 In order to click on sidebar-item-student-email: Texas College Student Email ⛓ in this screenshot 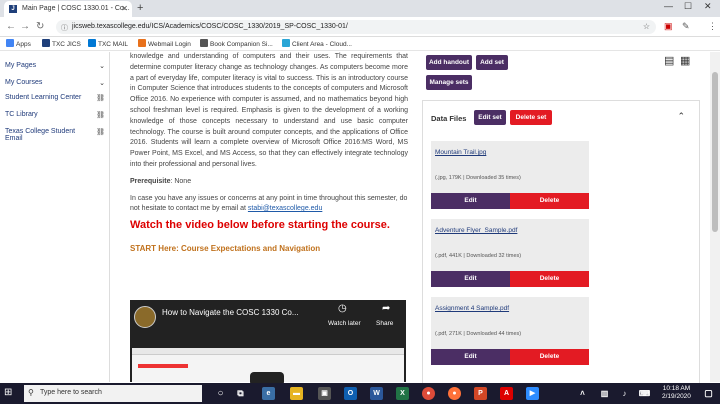, I will do `click(55, 135)`.